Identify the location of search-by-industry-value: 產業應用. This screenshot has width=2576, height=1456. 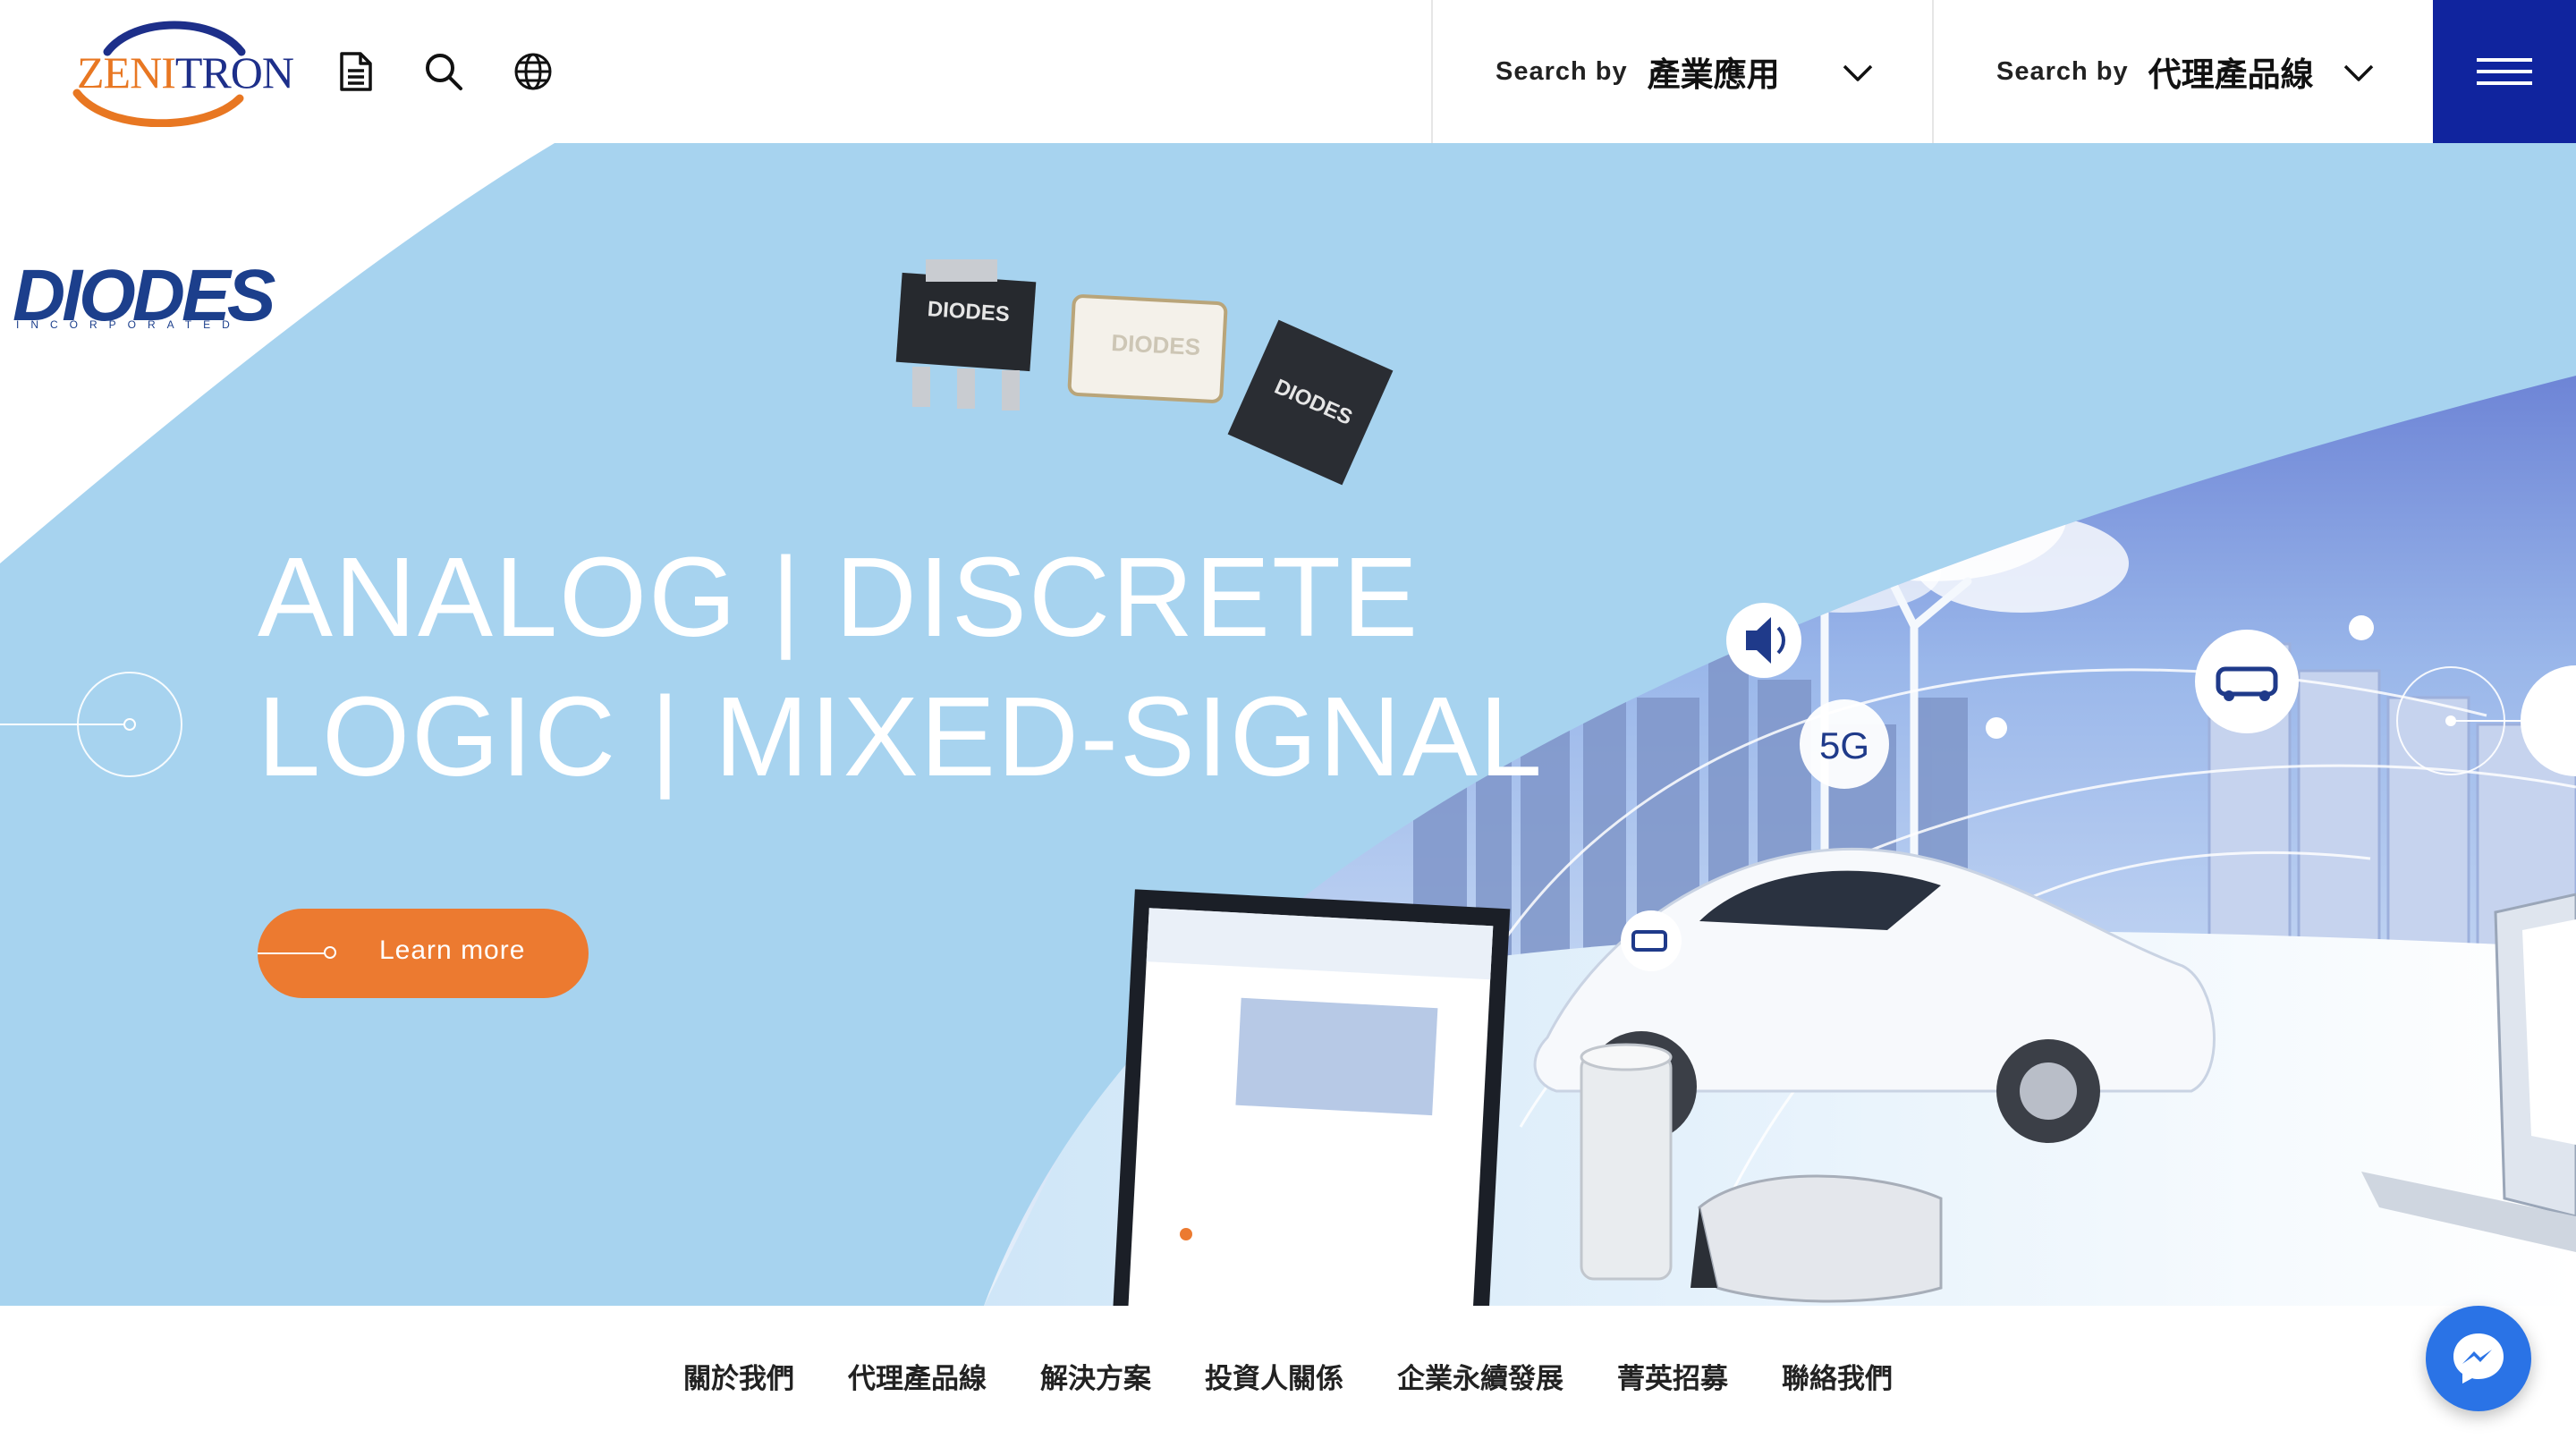
(1713, 74).